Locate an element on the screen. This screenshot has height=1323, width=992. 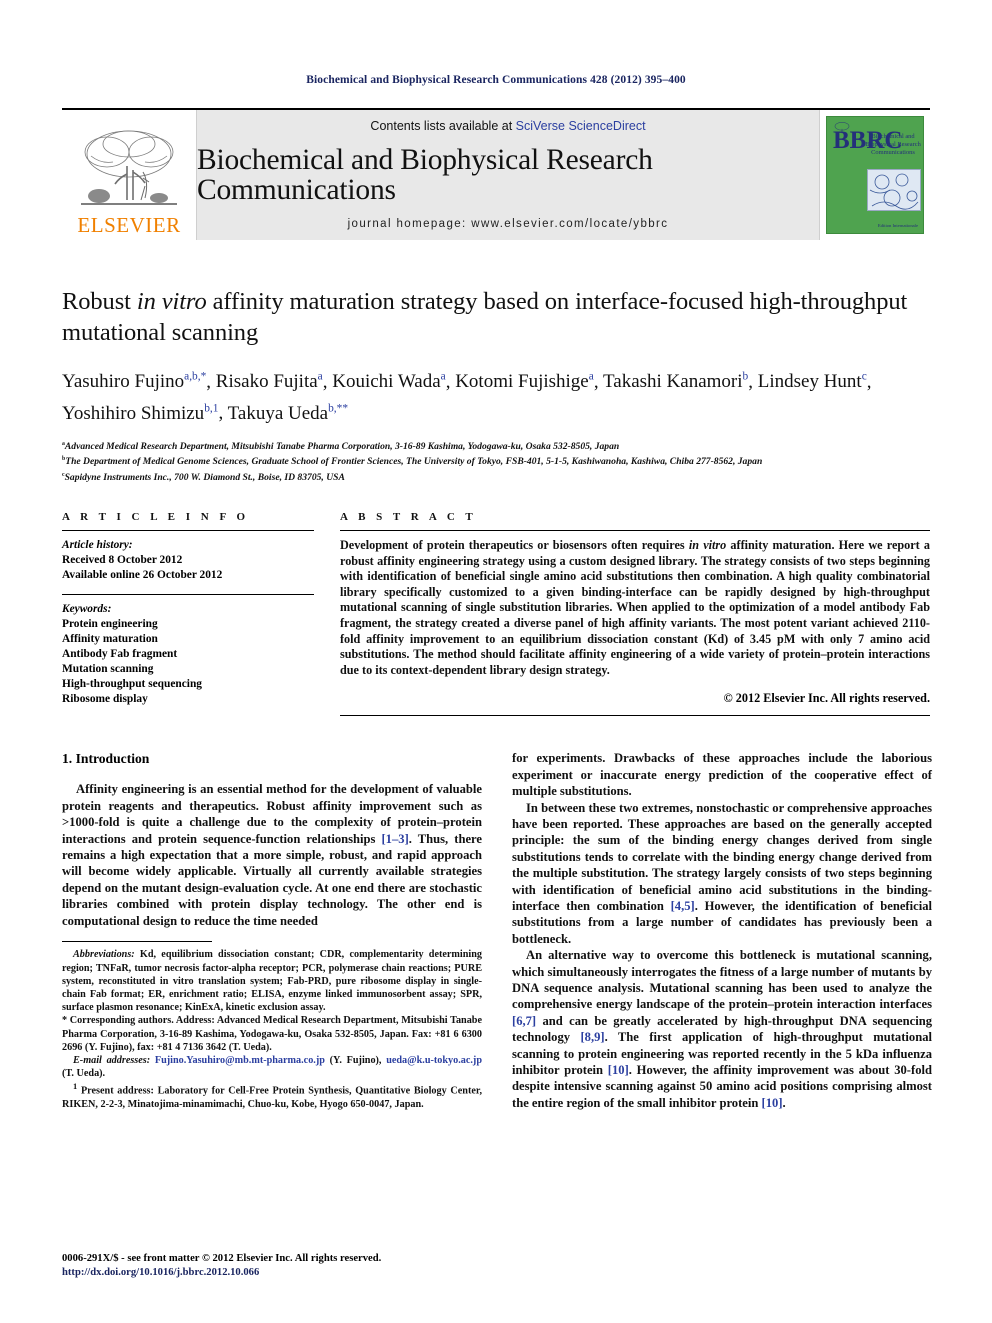
author-affiliation-mark: b,1 is located at coordinates (211, 408).